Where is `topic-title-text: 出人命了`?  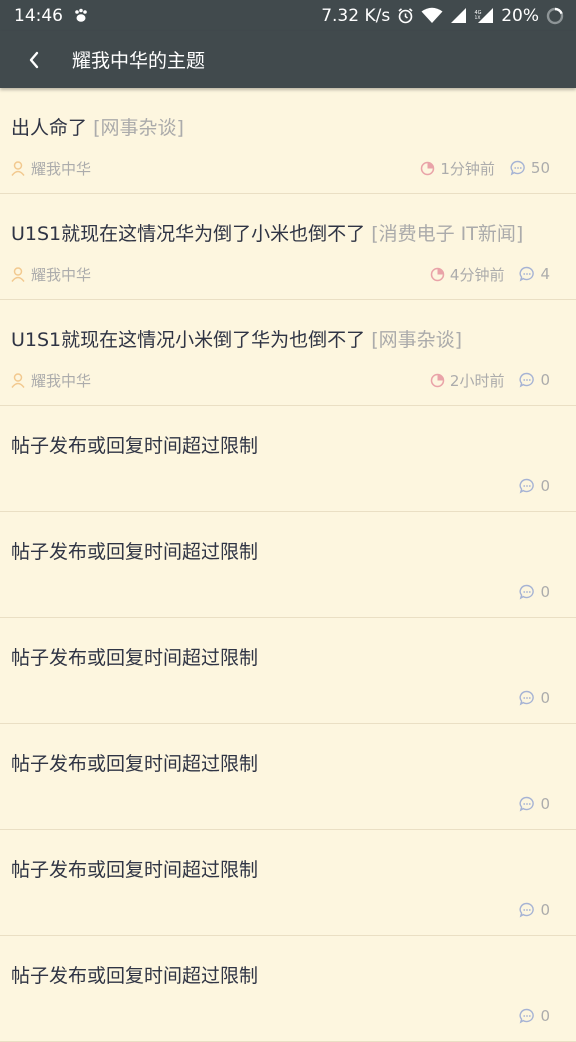 topic-title-text: 出人命了 is located at coordinates (49, 128).